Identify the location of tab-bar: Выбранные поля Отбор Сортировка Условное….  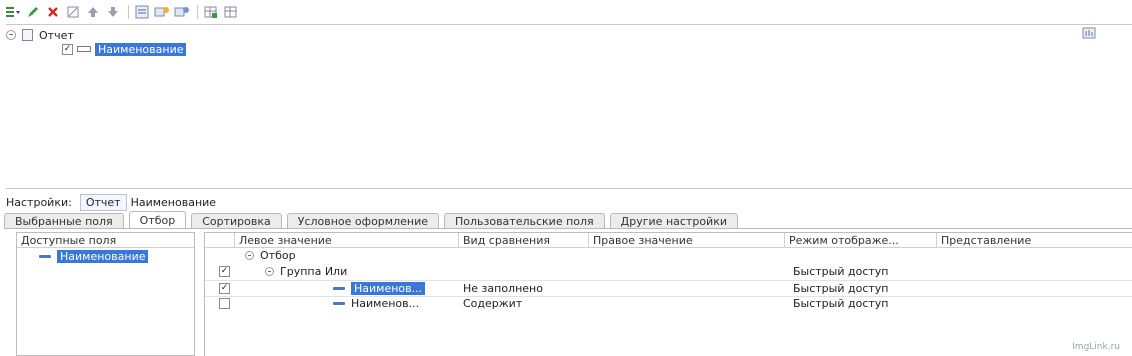
(373, 220).